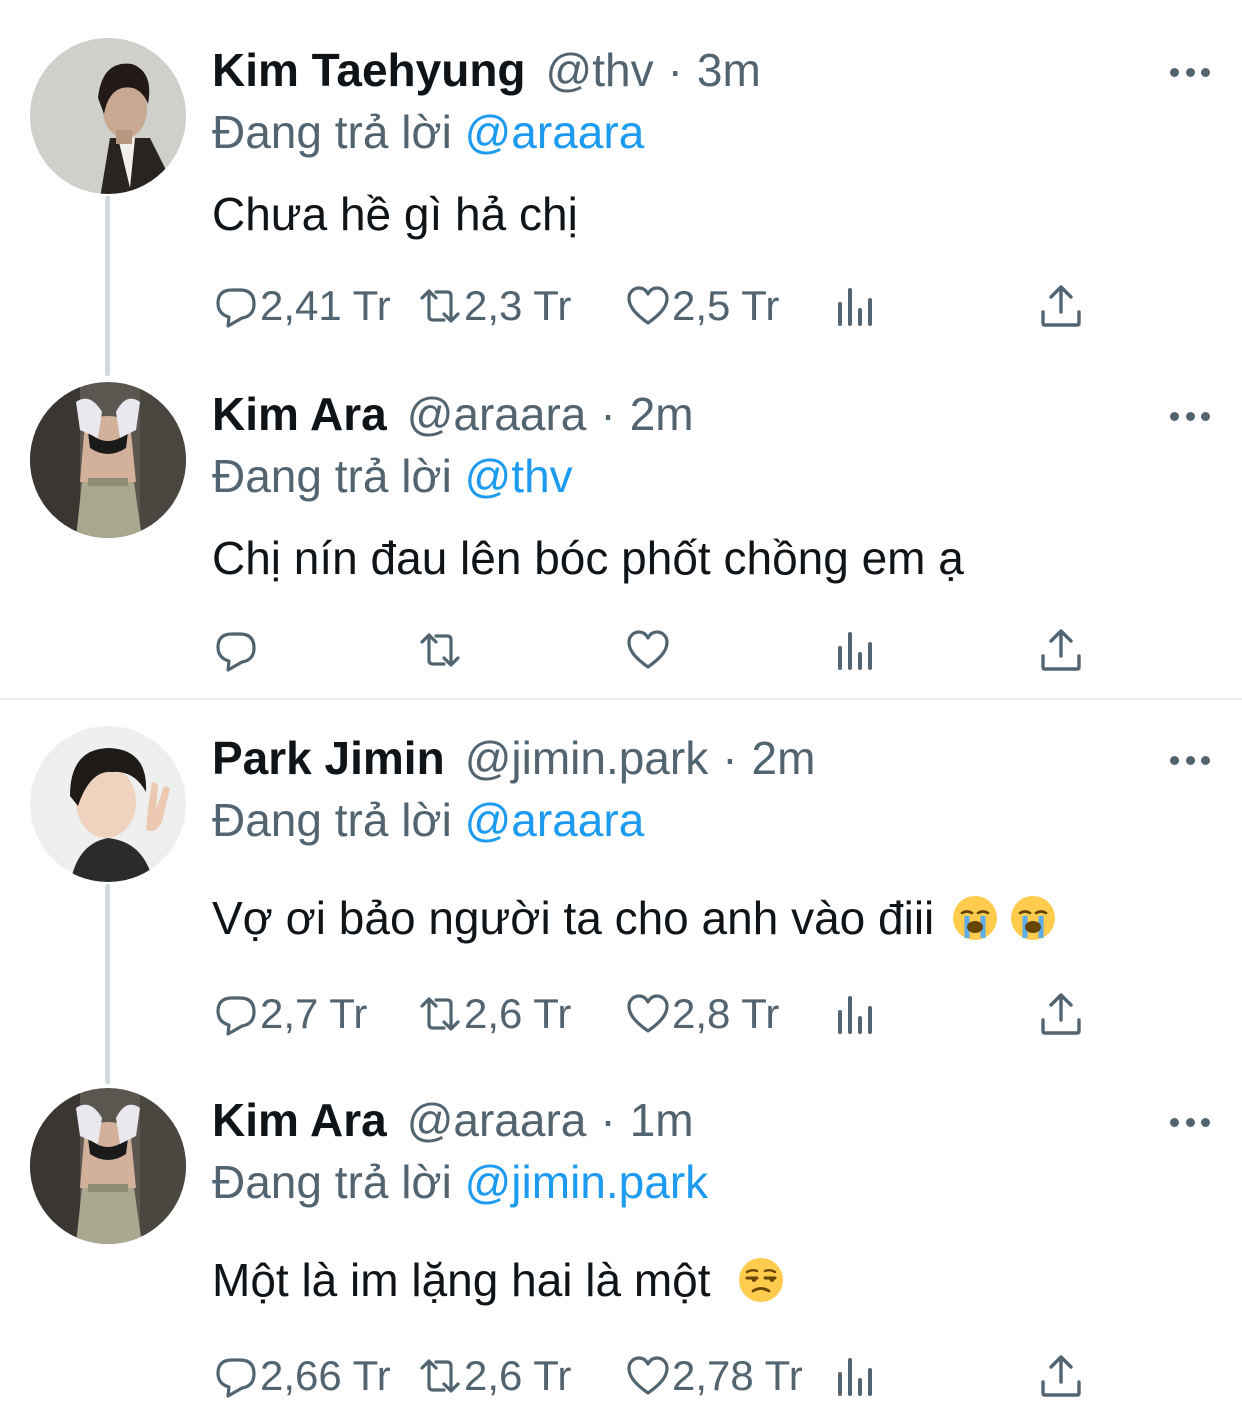 The height and width of the screenshot is (1420, 1242). What do you see at coordinates (726, 305) in the screenshot?
I see `like-count: 2,5 Tr` at bounding box center [726, 305].